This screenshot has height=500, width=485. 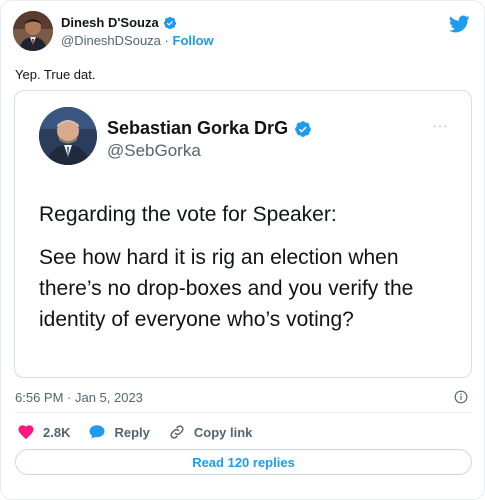 What do you see at coordinates (197, 128) in the screenshot?
I see `quoted-author-name-text: Sebastian Gorka DrG` at bounding box center [197, 128].